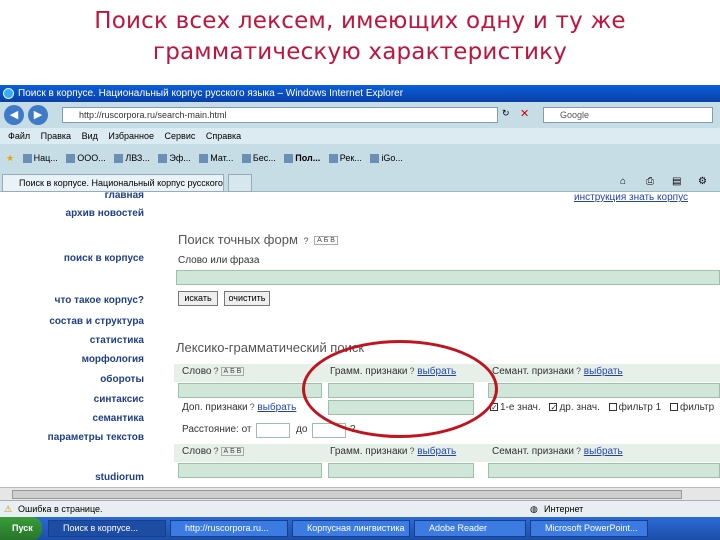  Describe the element at coordinates (60, 509) in the screenshot. I see `status-left: Ошибка в странице.` at that location.